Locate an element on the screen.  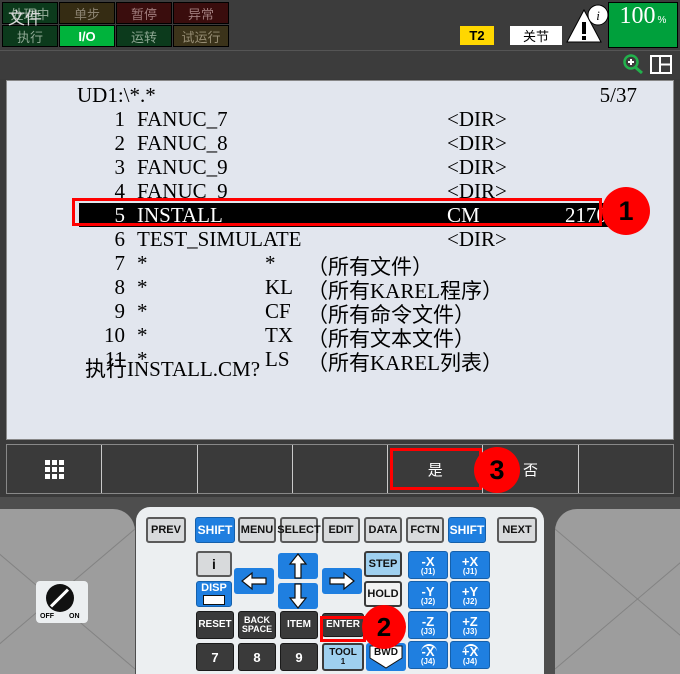
key-reset: RESET is located at coordinates (215, 625).